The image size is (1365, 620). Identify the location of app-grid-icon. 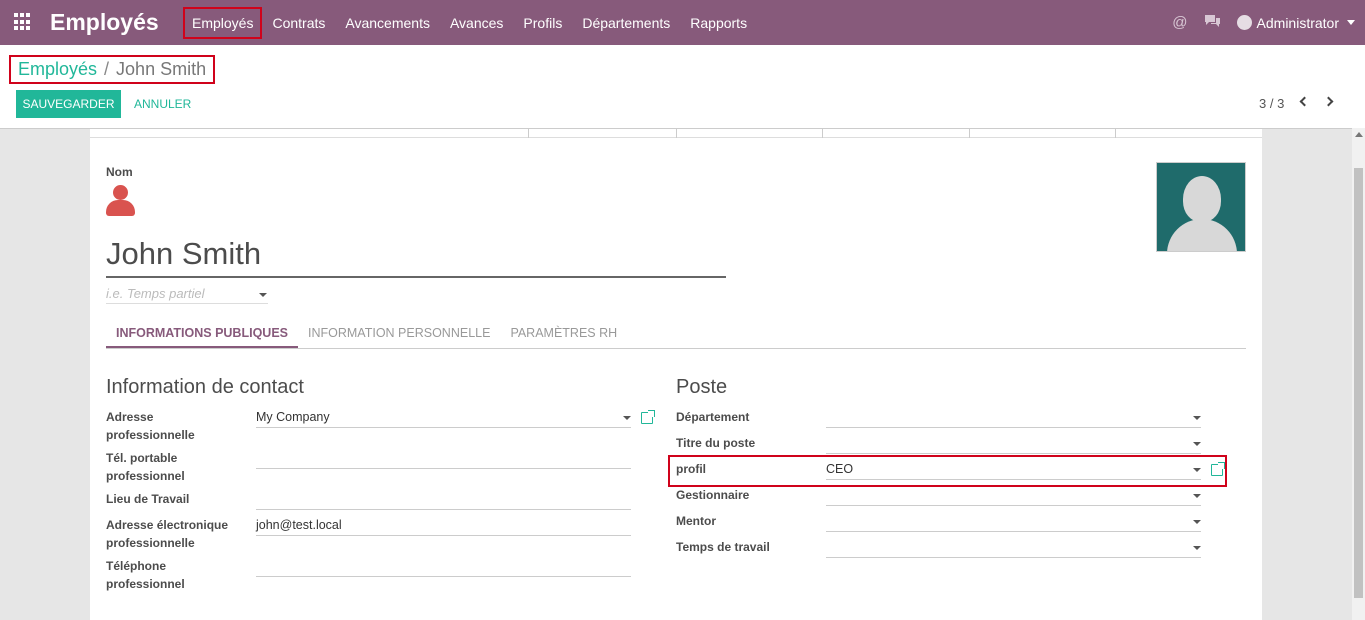
(23, 22).